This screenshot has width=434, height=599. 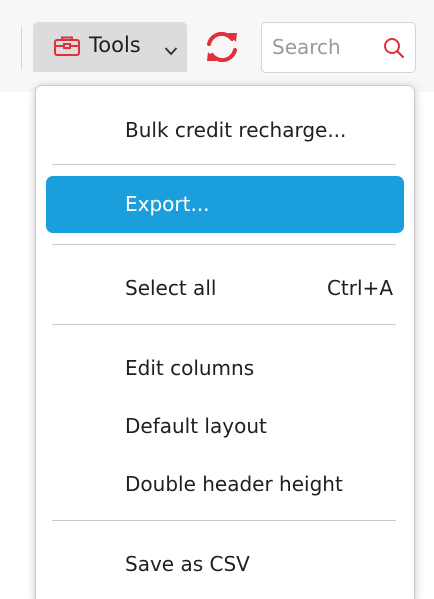 What do you see at coordinates (359, 288) in the screenshot?
I see `menu-item-shortcut: Ctrl+A` at bounding box center [359, 288].